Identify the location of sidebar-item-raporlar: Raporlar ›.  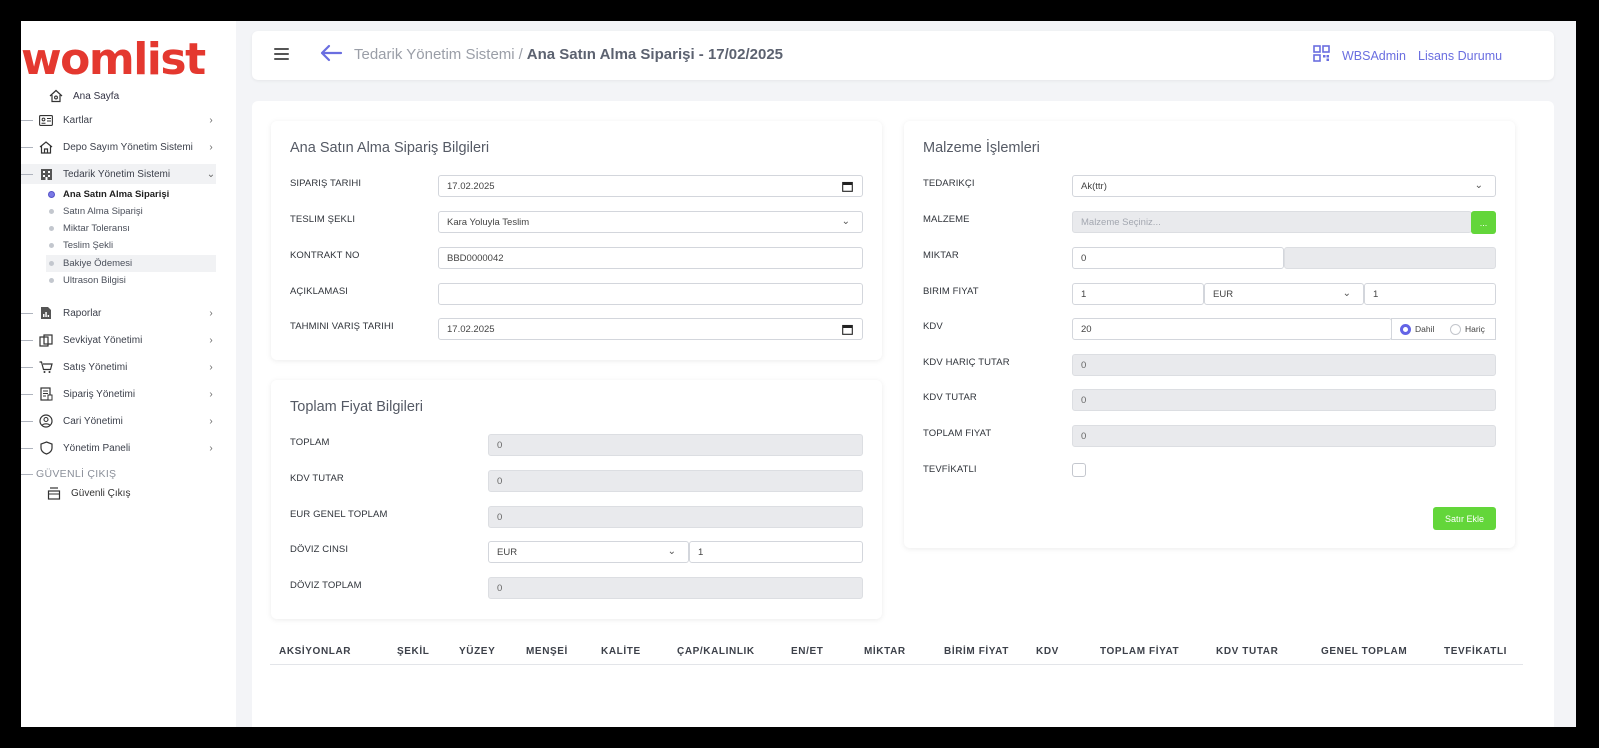
(118, 313).